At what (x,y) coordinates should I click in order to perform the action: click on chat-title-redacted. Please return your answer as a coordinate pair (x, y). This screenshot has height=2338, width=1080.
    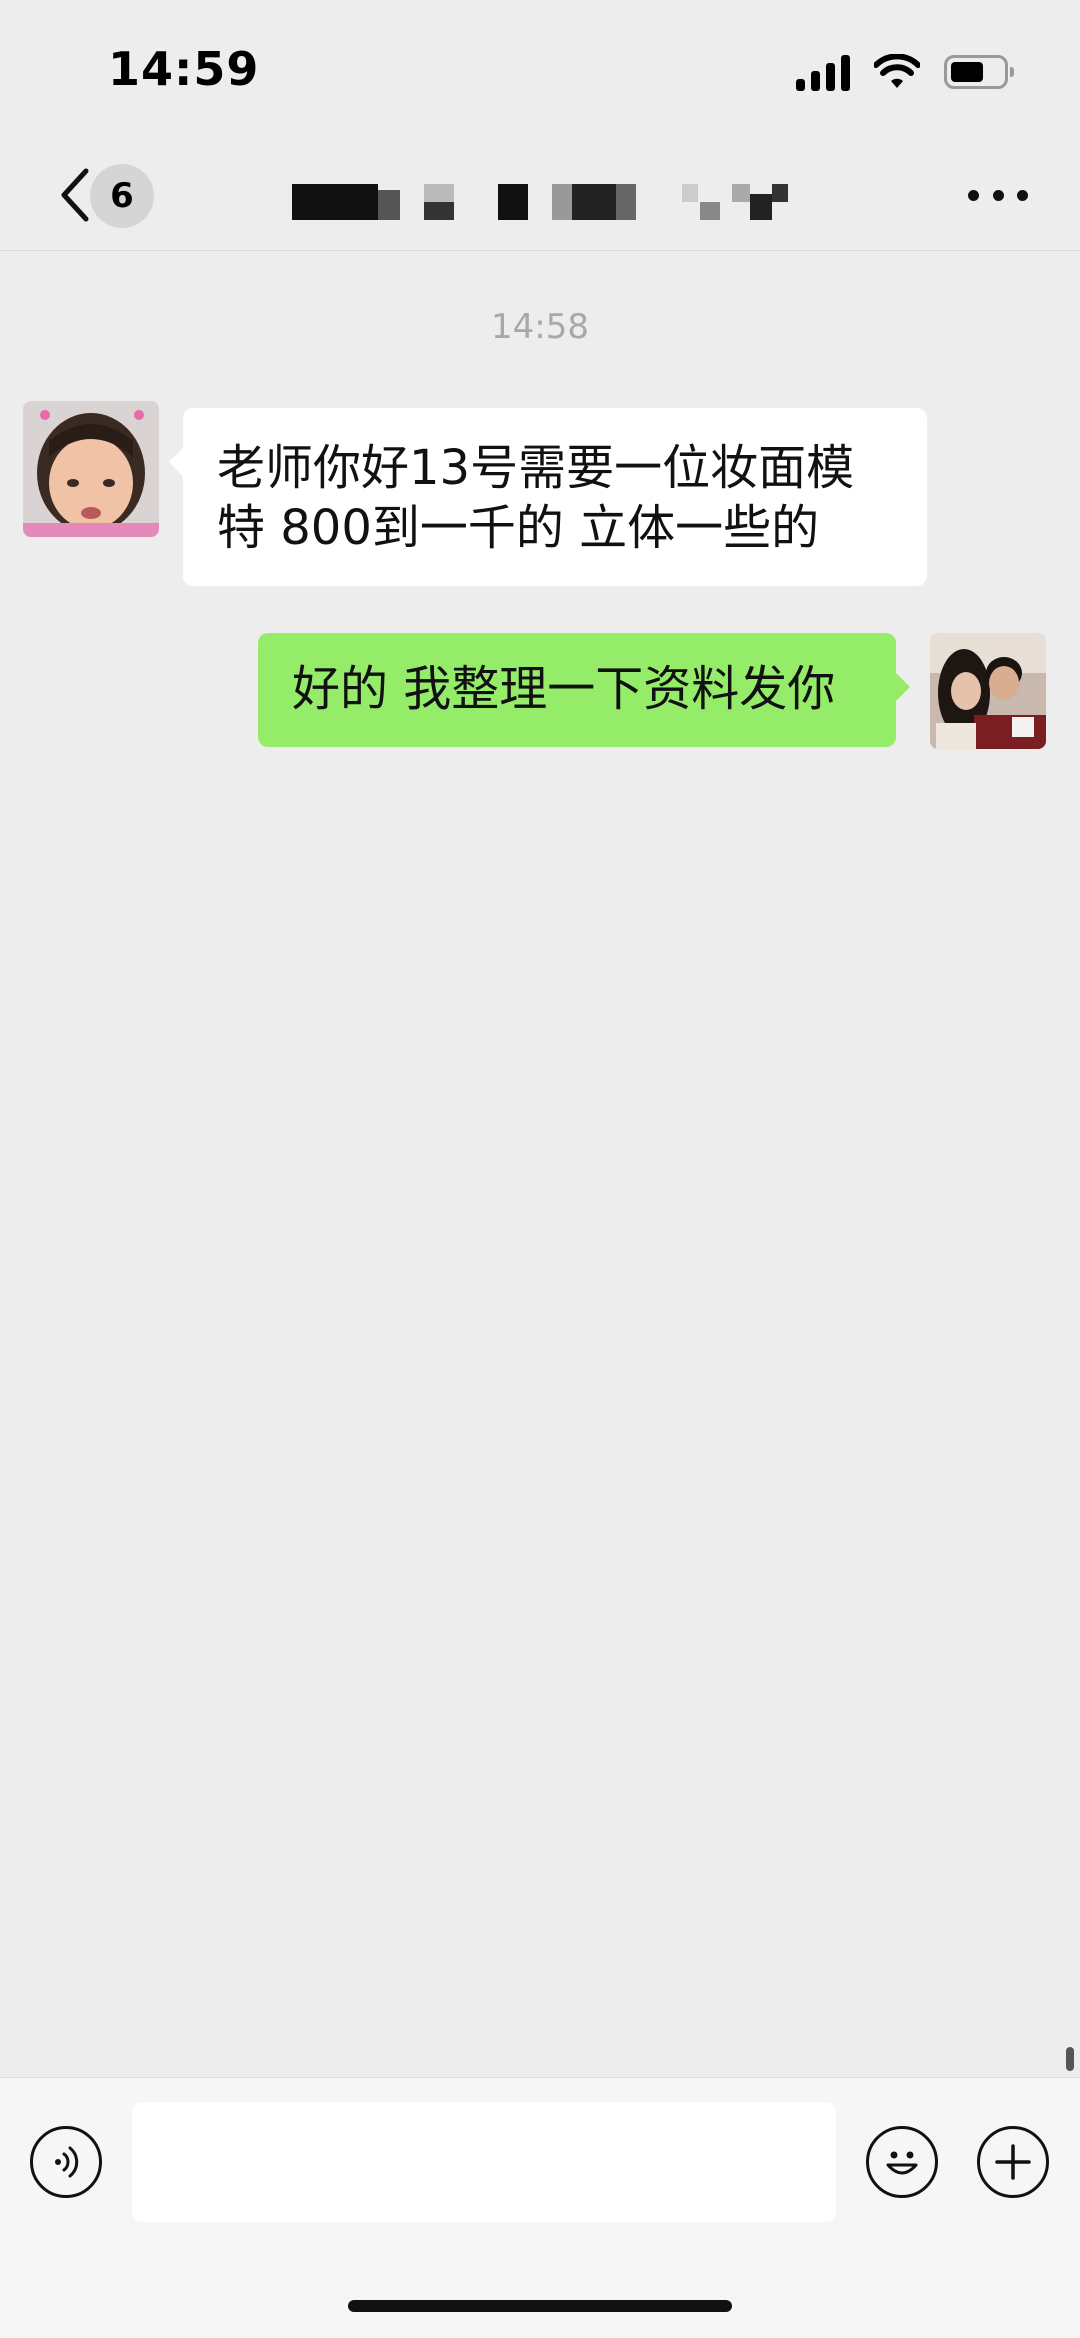
    Looking at the image, I should click on (552, 204).